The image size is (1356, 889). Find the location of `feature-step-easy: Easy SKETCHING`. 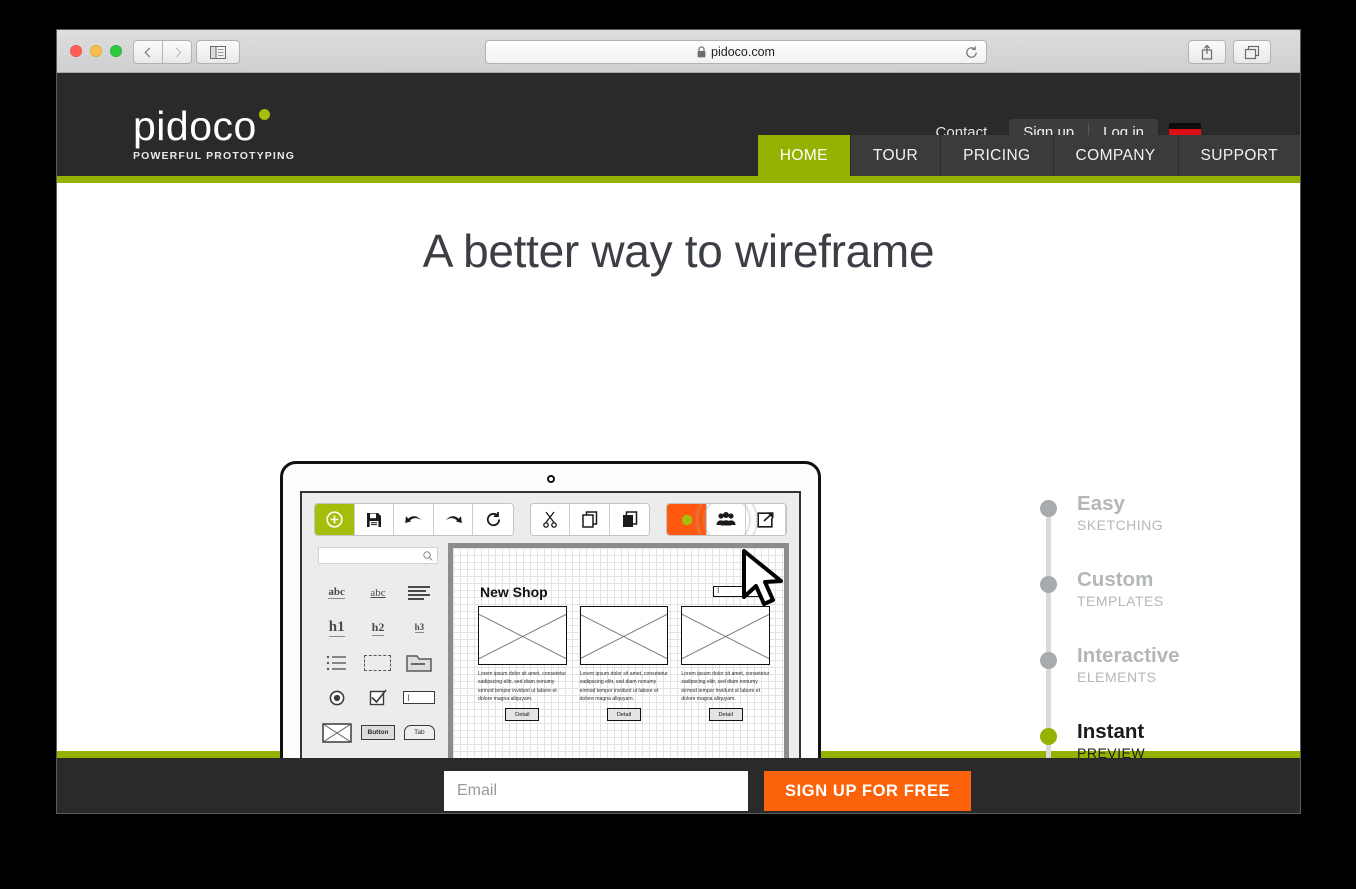

feature-step-easy: Easy SKETCHING is located at coordinates (1155, 530).